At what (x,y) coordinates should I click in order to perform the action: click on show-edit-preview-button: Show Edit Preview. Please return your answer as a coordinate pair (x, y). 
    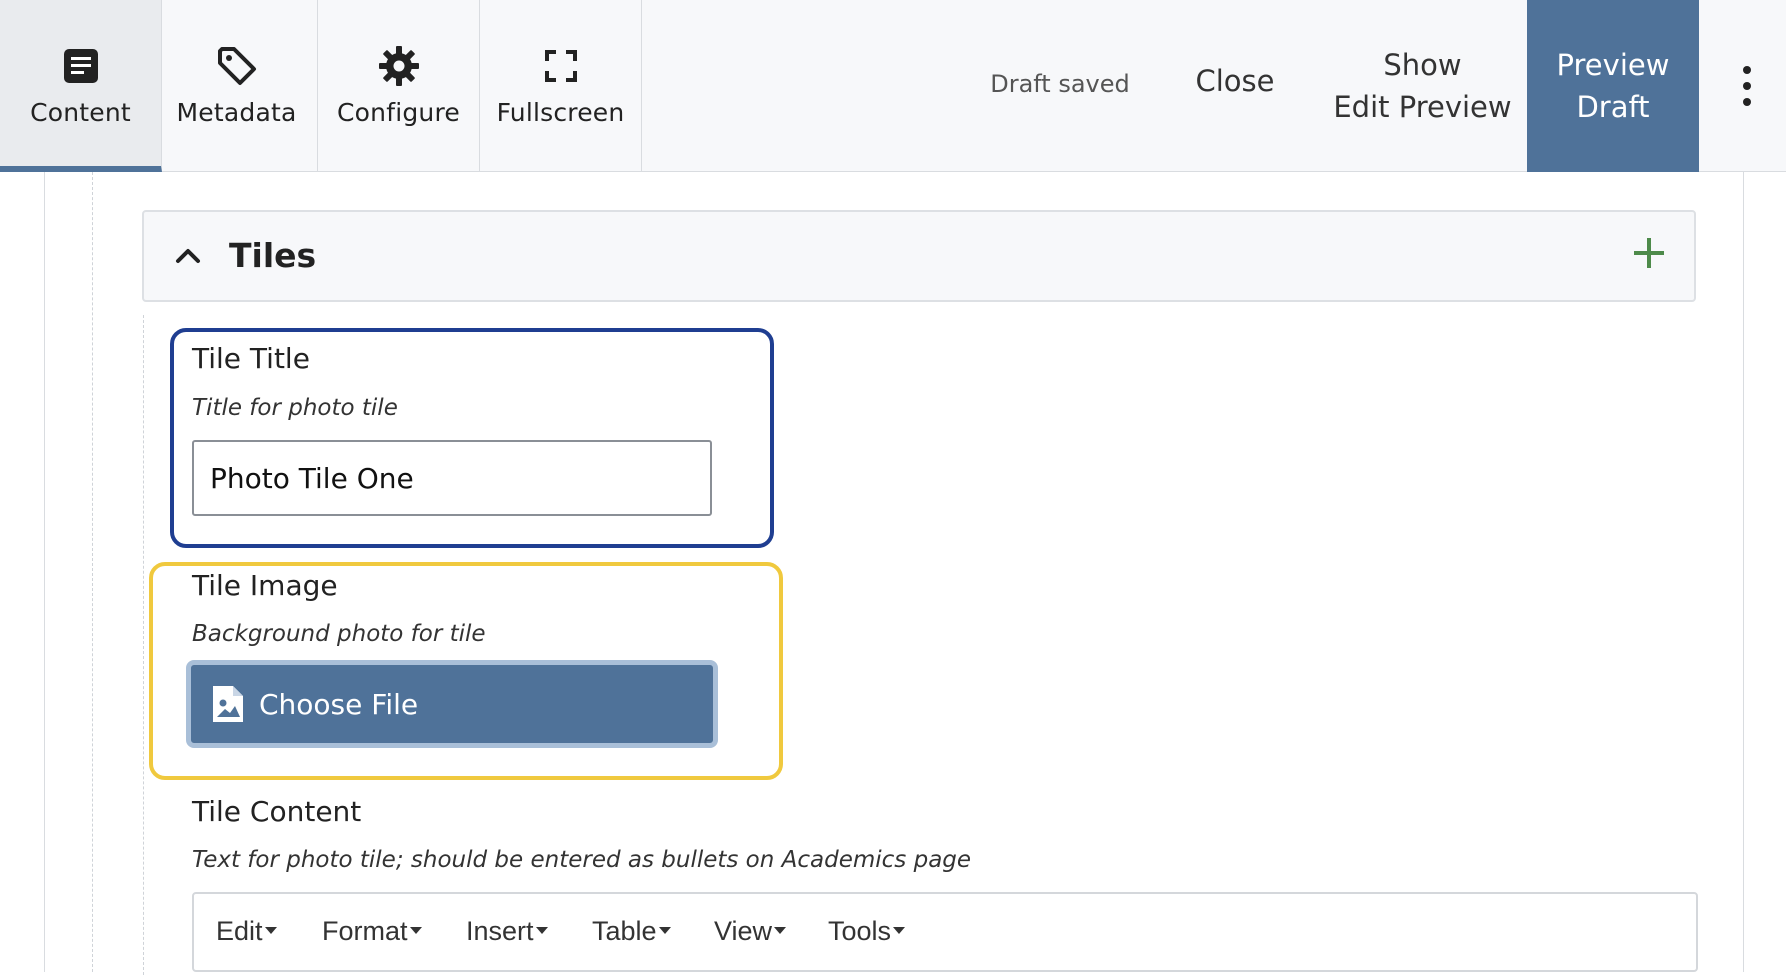
    Looking at the image, I should click on (1422, 86).